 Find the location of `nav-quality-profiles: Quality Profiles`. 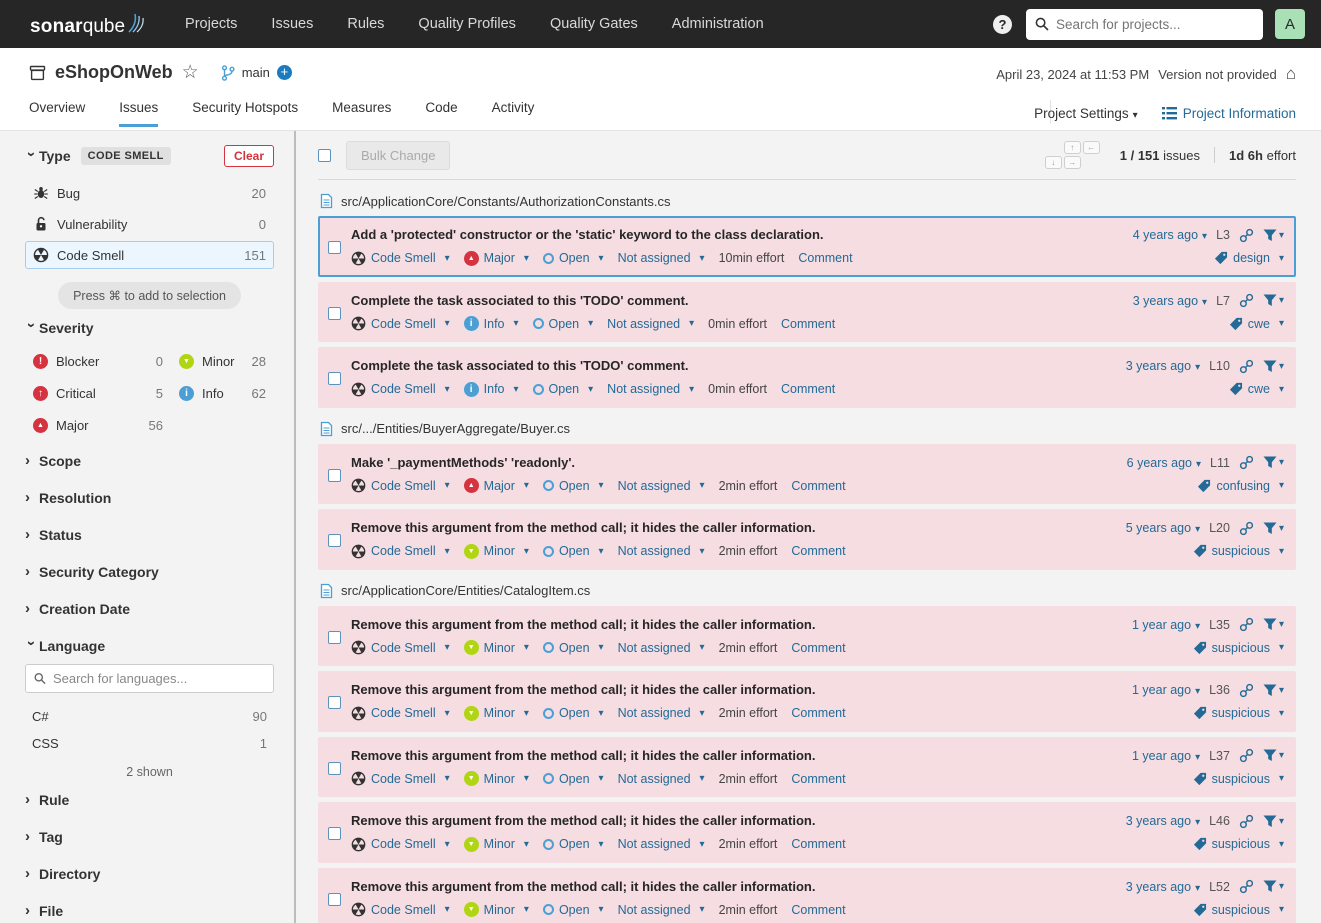

nav-quality-profiles: Quality Profiles is located at coordinates (467, 24).